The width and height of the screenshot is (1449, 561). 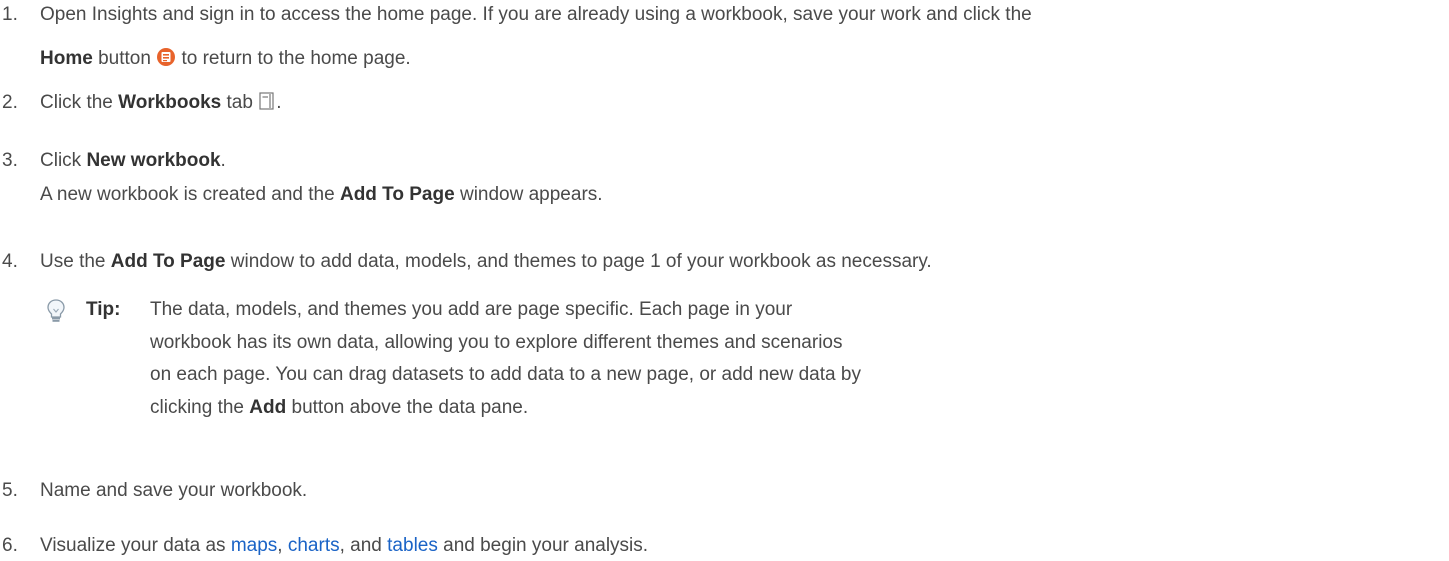 I want to click on step-2-text-a: Click the, so click(x=79, y=102).